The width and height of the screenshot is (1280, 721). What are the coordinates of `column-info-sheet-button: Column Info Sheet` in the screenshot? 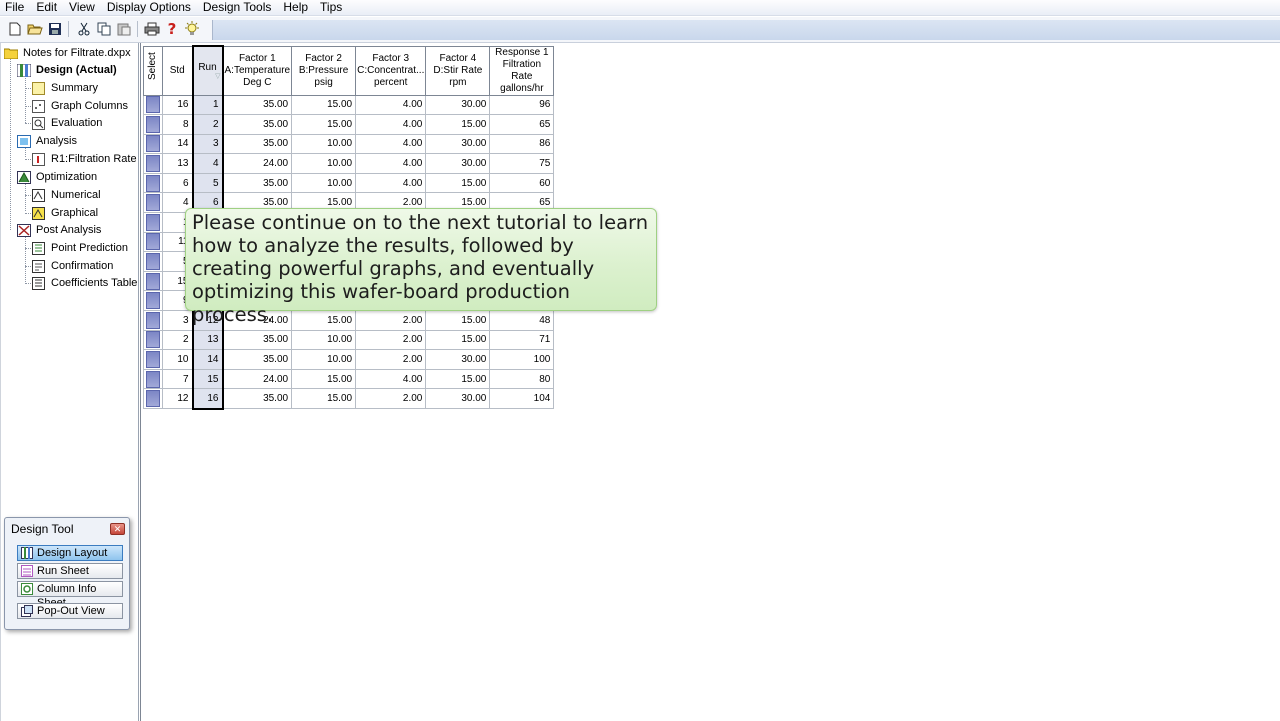 It's located at (70, 595).